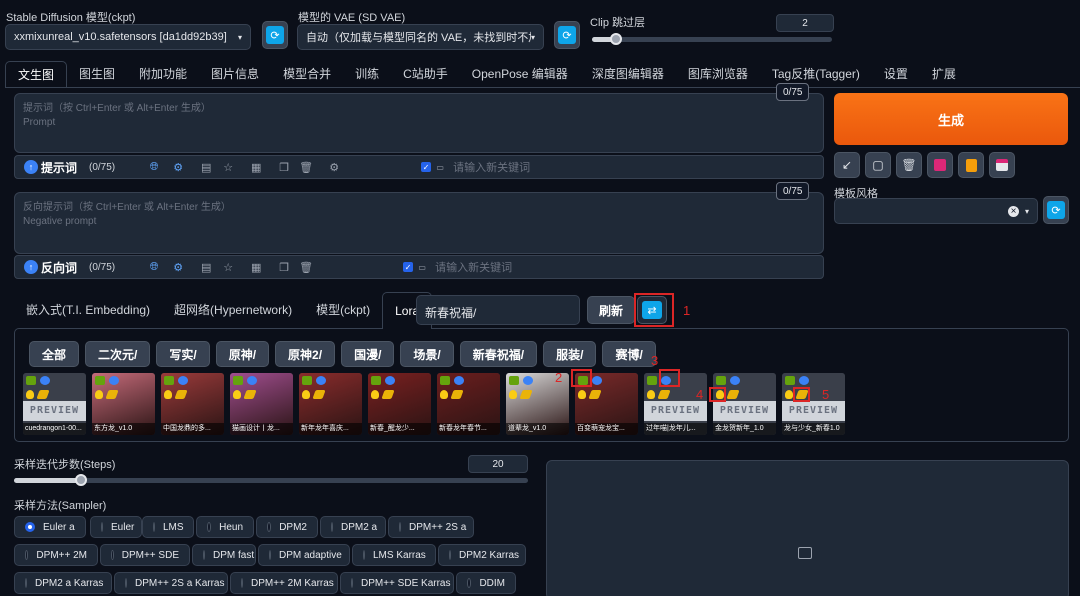  What do you see at coordinates (306, 267) in the screenshot?
I see `trash-icon: 🗑︎` at bounding box center [306, 267].